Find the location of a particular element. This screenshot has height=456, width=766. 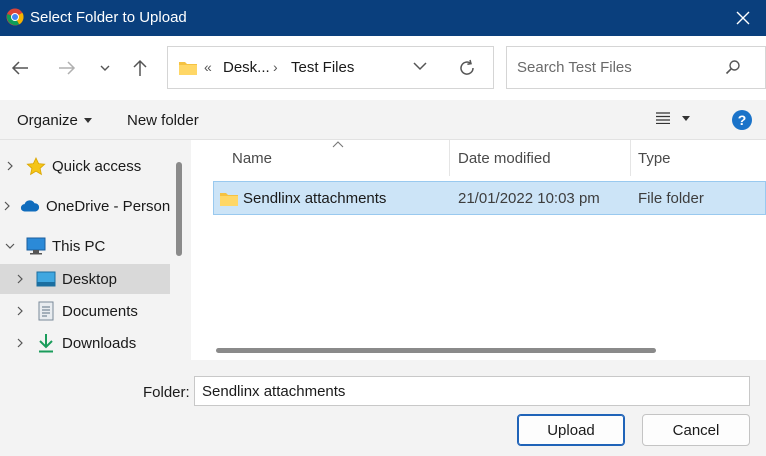

address-overflow: « is located at coordinates (208, 67).